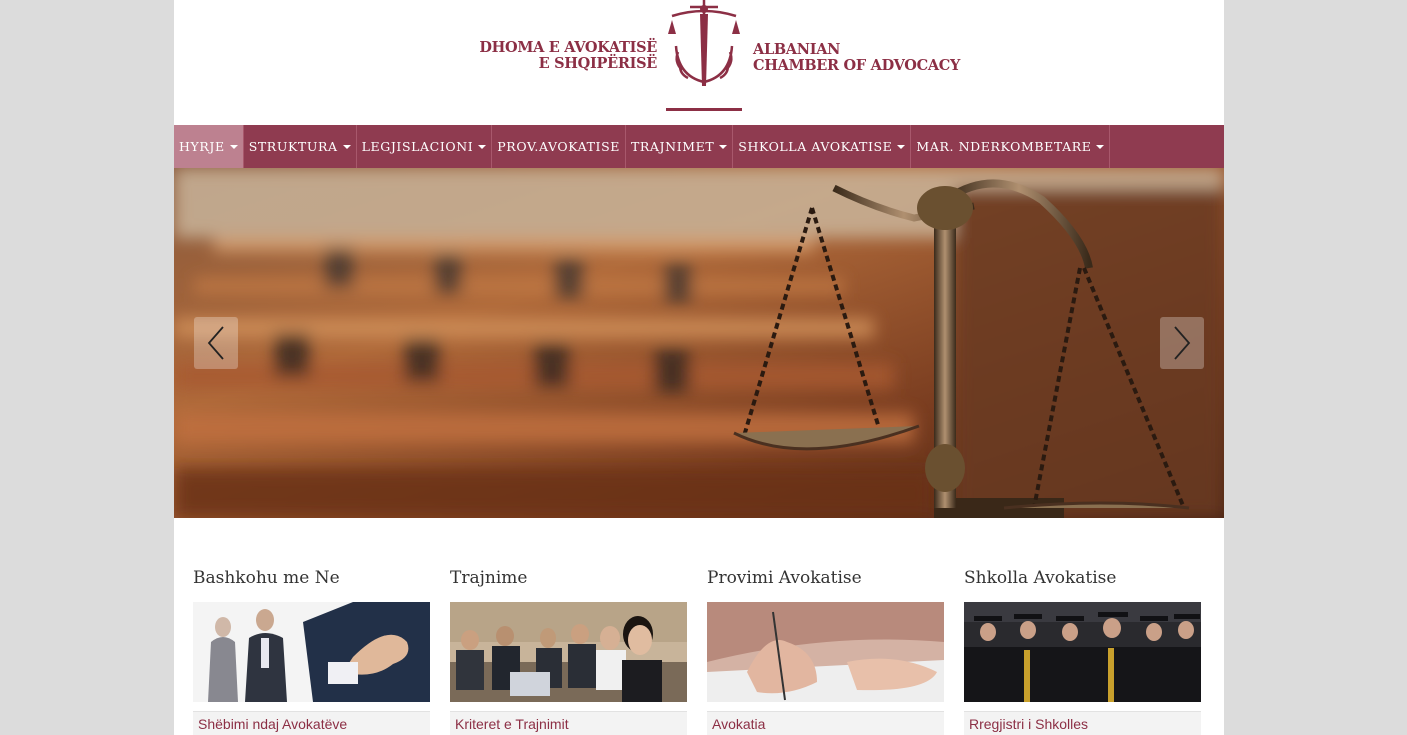 The width and height of the screenshot is (1407, 735). What do you see at coordinates (489, 578) in the screenshot?
I see `card-title: Trajnime` at bounding box center [489, 578].